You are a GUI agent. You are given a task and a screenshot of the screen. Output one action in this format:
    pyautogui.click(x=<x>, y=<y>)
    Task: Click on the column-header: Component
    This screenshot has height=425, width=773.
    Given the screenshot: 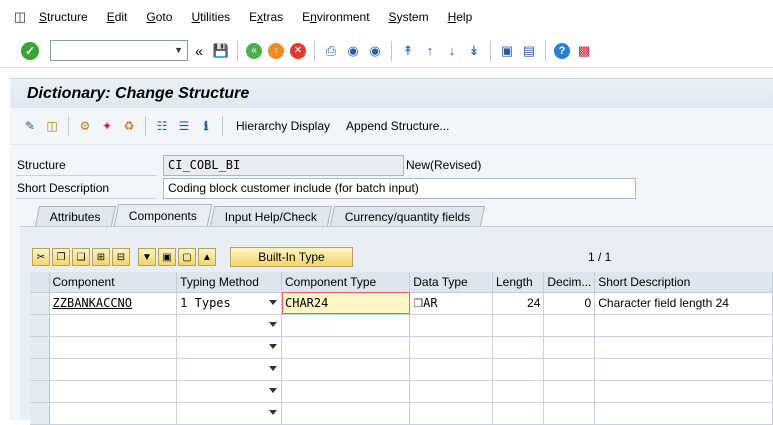 What is the action you would take?
    pyautogui.click(x=113, y=282)
    